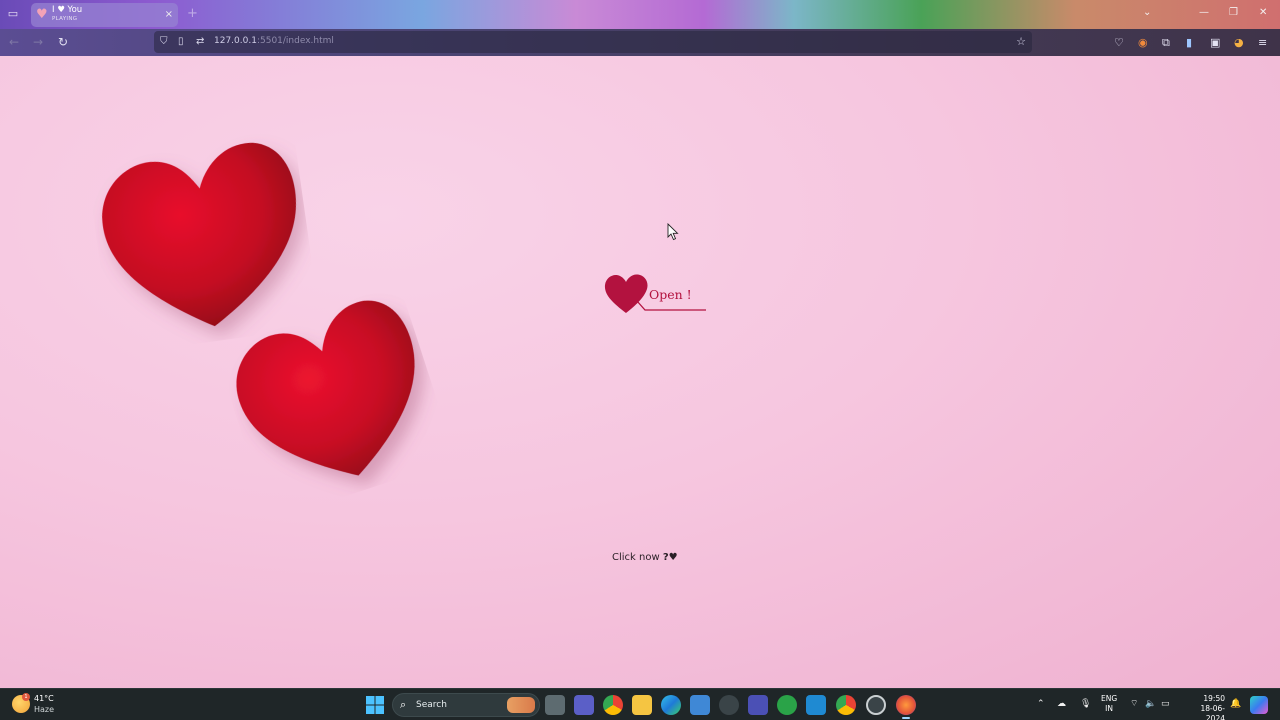 Image resolution: width=1280 pixels, height=720 pixels. Describe the element at coordinates (906, 718) in the screenshot. I see `firefox-active-indicator` at that location.